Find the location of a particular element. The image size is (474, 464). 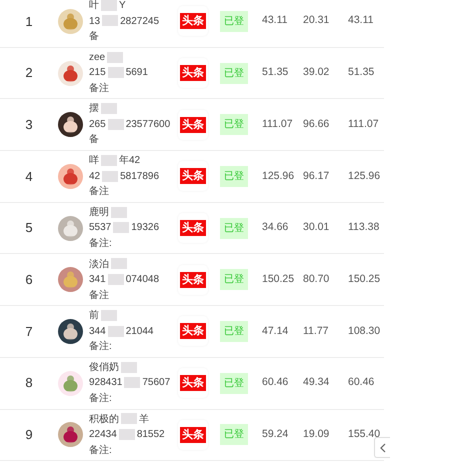

account-number: 265 is located at coordinates (97, 124).